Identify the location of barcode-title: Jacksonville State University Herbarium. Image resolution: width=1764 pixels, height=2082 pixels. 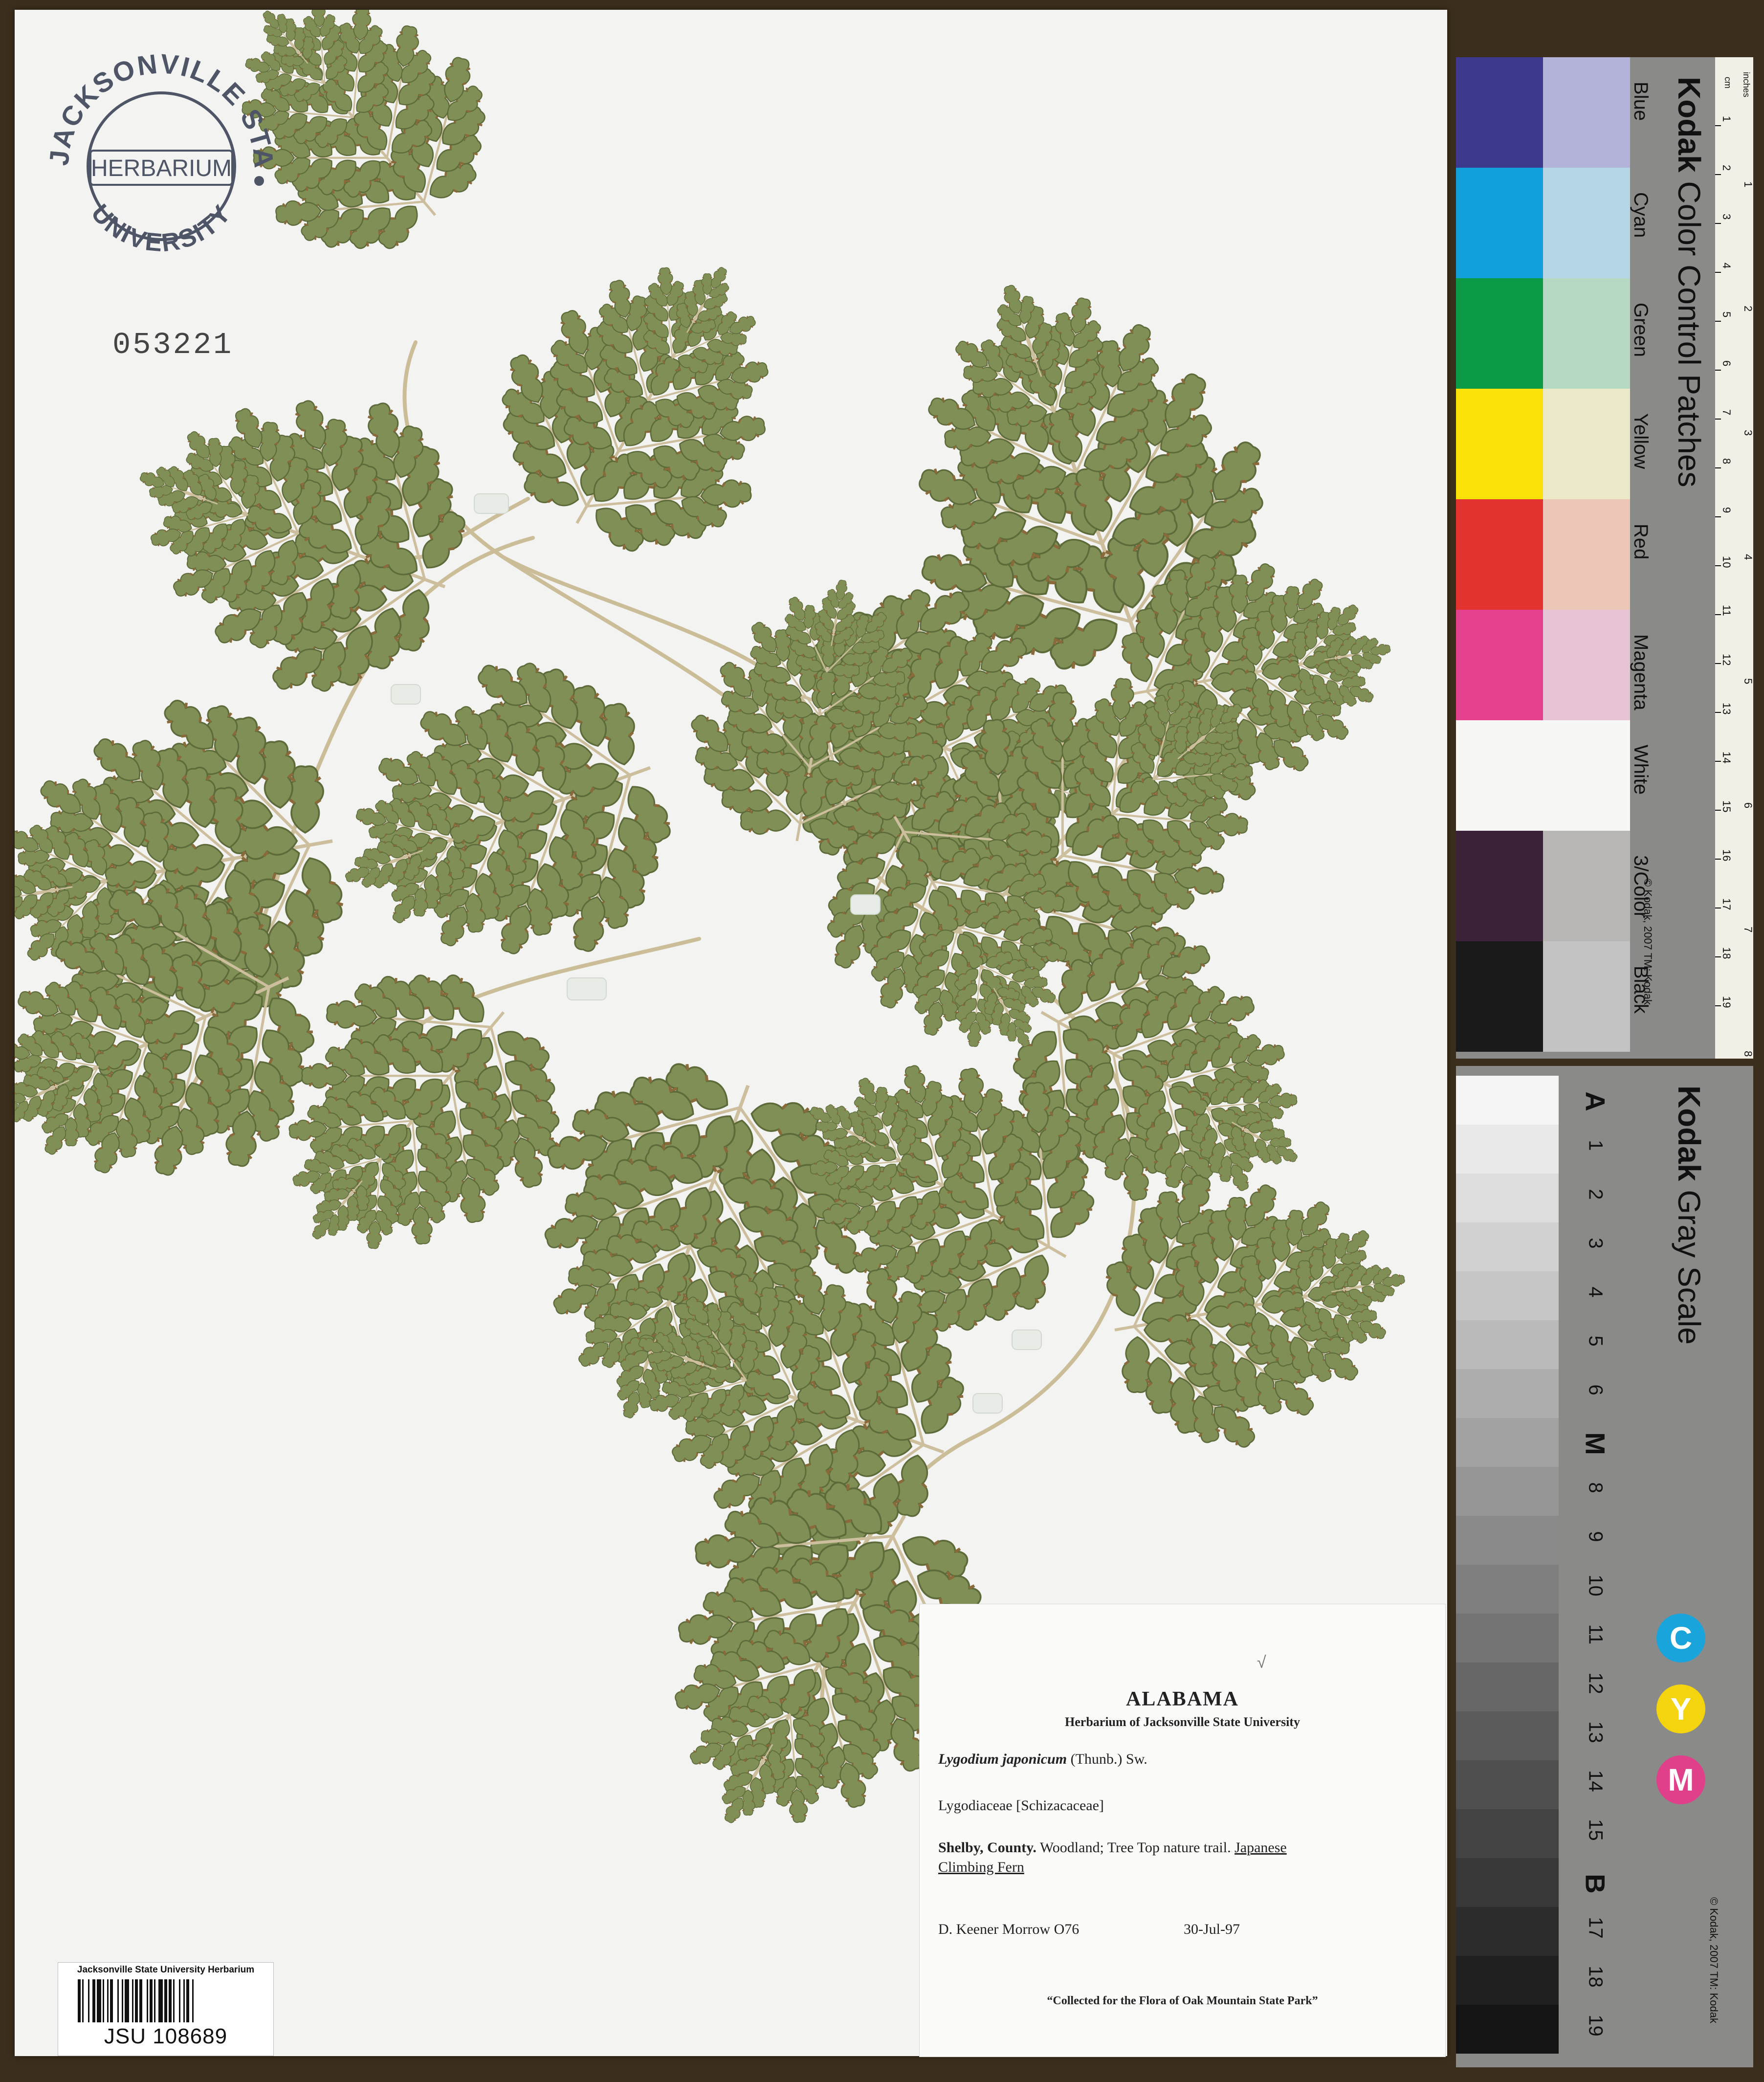
(166, 1970).